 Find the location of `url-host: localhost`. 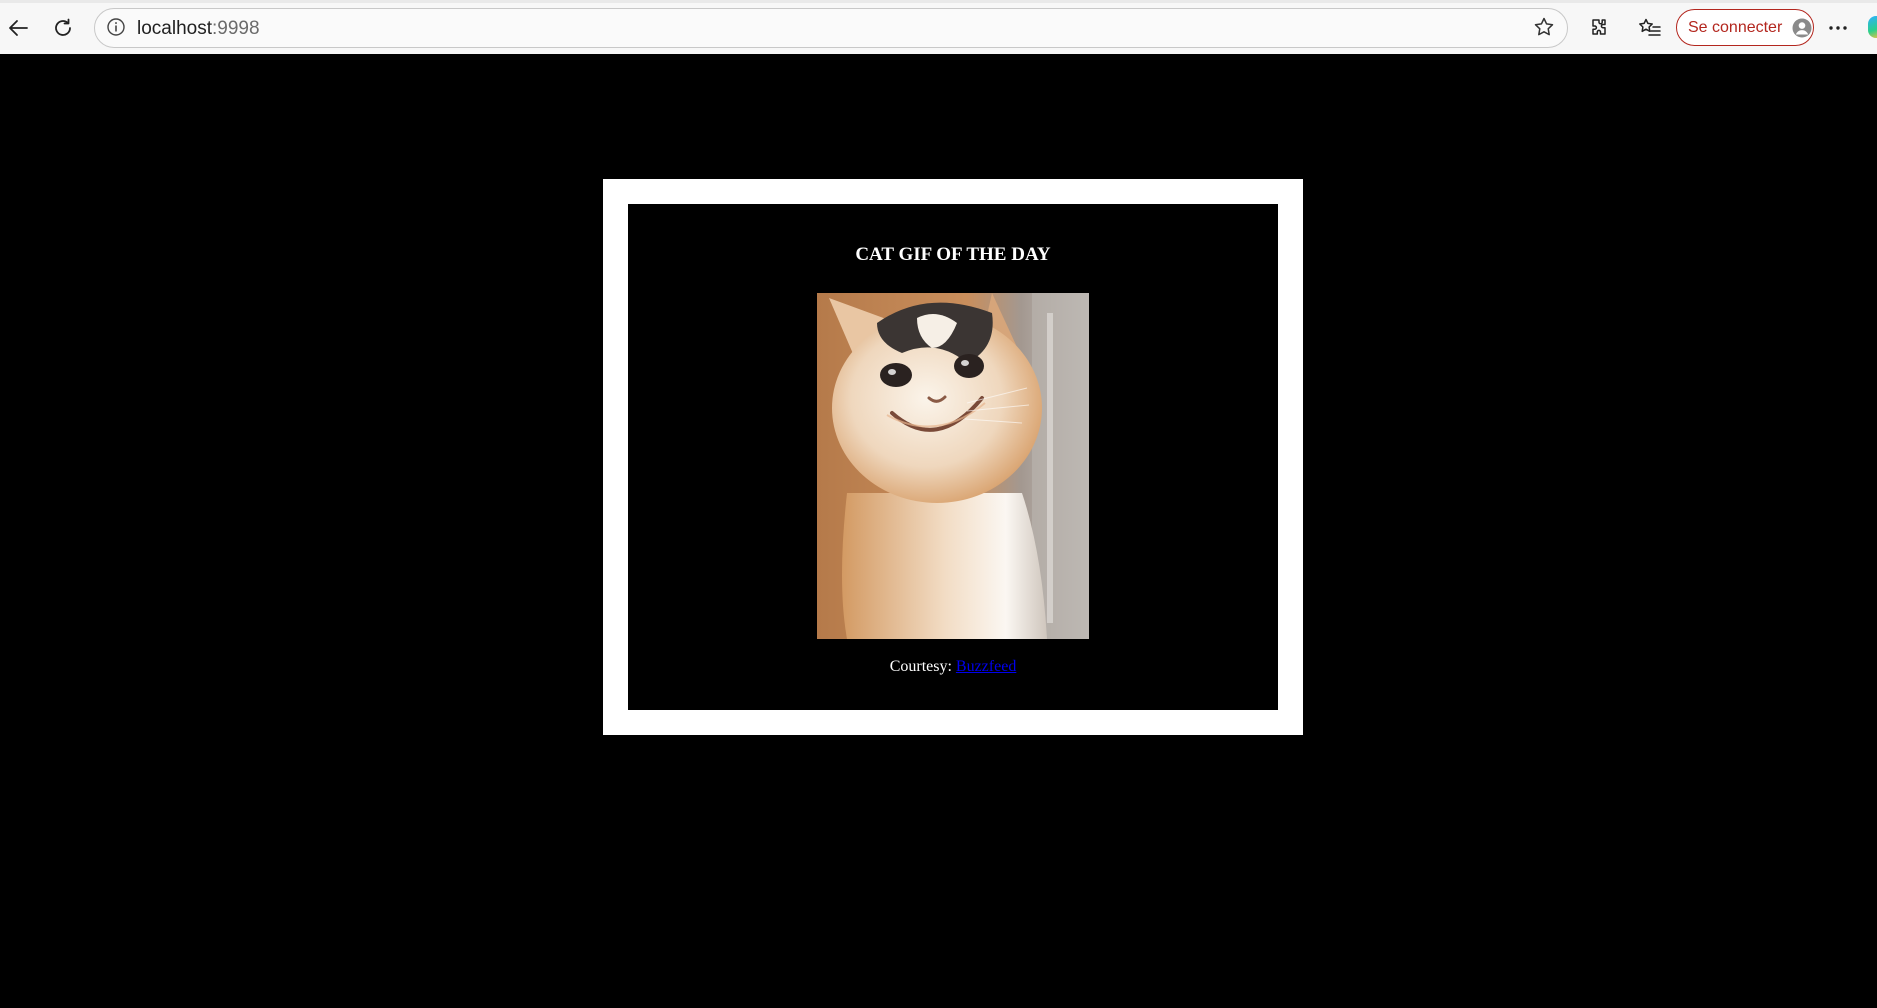

url-host: localhost is located at coordinates (174, 28).